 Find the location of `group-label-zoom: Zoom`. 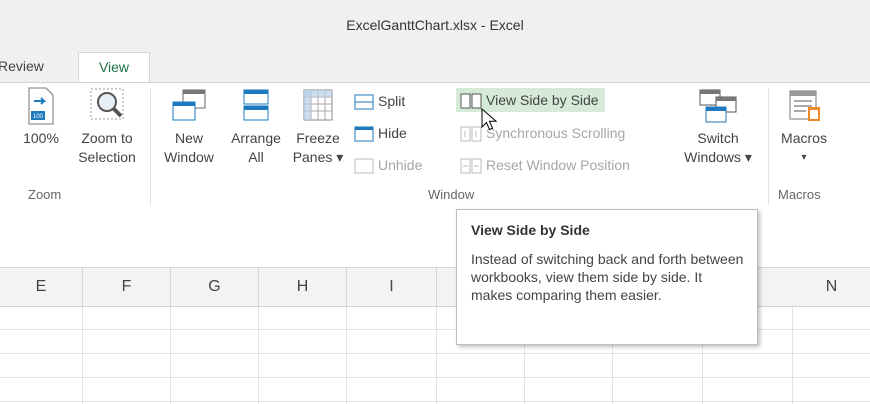

group-label-zoom: Zoom is located at coordinates (45, 194).